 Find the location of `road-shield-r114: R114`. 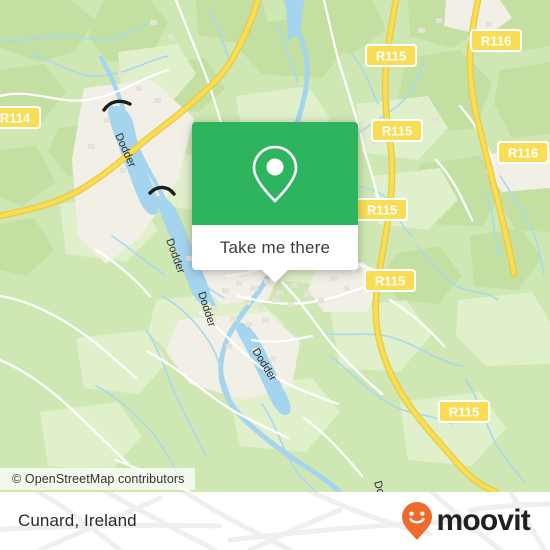

road-shield-r114: R114 is located at coordinates (20, 117).